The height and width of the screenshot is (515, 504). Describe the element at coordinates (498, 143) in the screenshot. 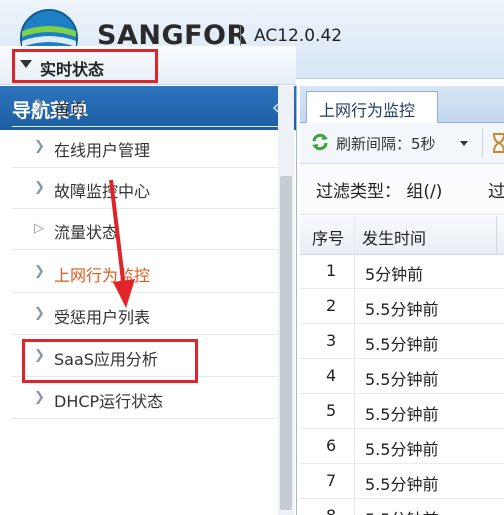

I see `hourglass-icon` at that location.